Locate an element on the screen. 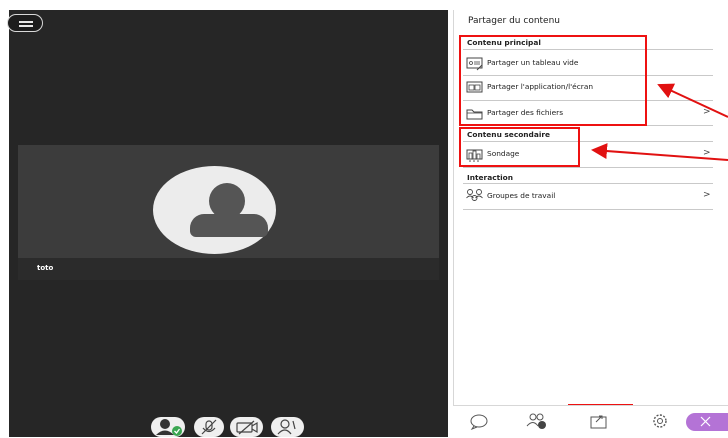 This screenshot has height=438, width=728. participants-icon is located at coordinates (536, 421).